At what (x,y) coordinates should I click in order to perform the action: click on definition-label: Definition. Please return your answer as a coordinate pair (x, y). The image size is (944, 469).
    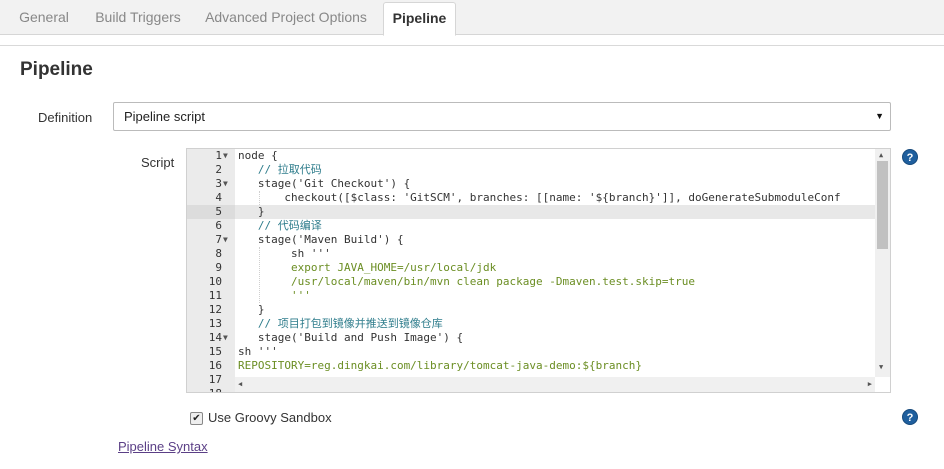
    Looking at the image, I should click on (65, 117).